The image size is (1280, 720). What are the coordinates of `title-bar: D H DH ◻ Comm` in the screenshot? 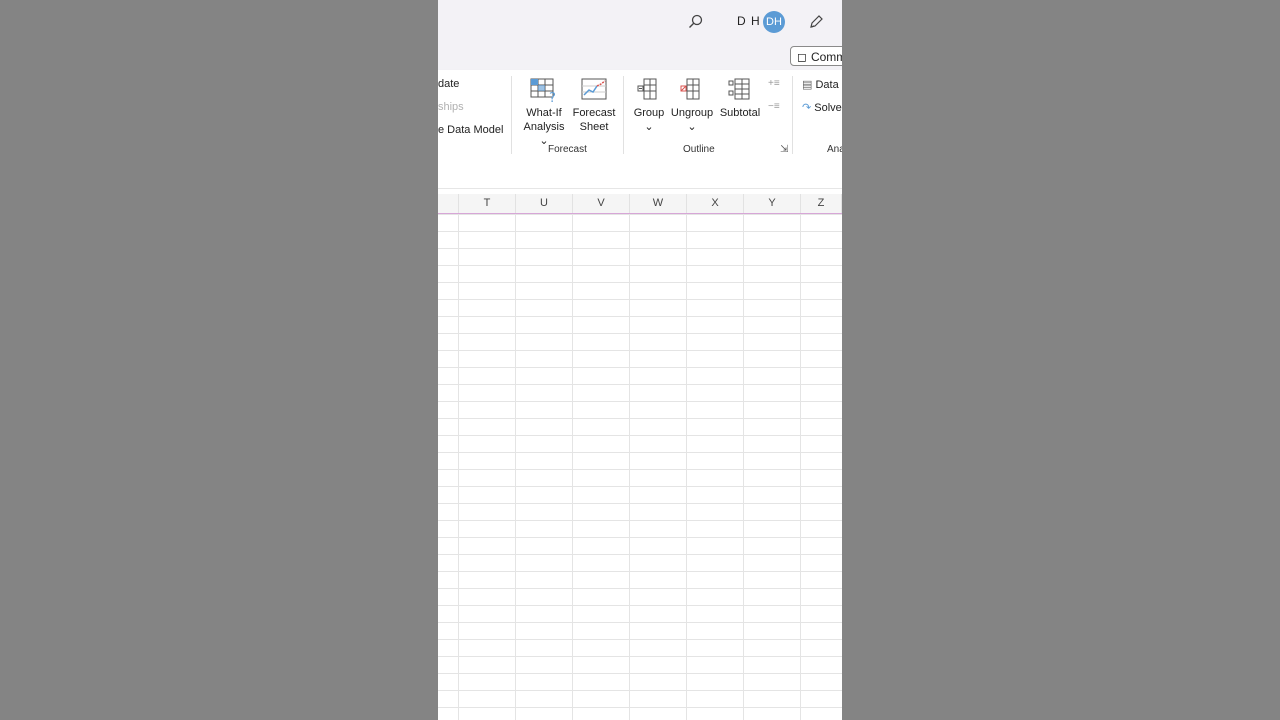 It's located at (640, 35).